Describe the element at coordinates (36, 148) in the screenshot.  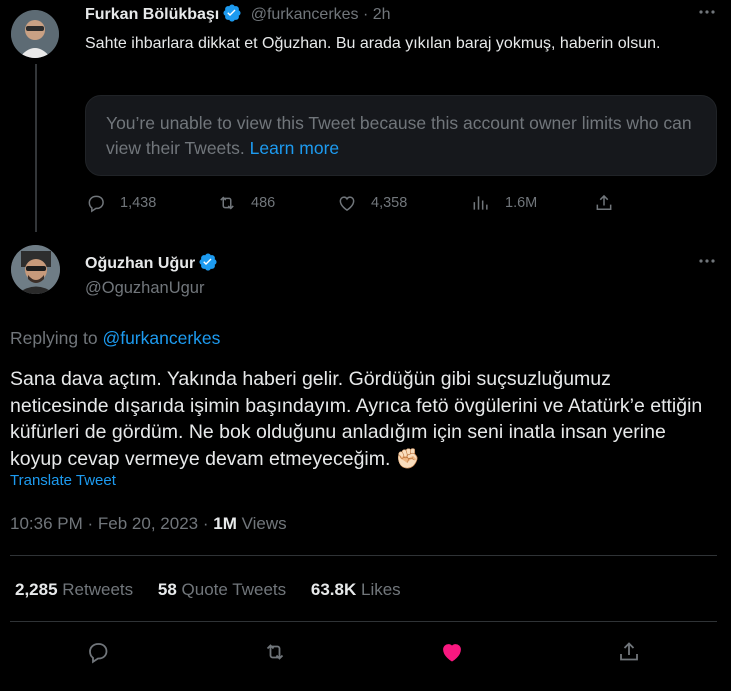
I see `thread-line` at that location.